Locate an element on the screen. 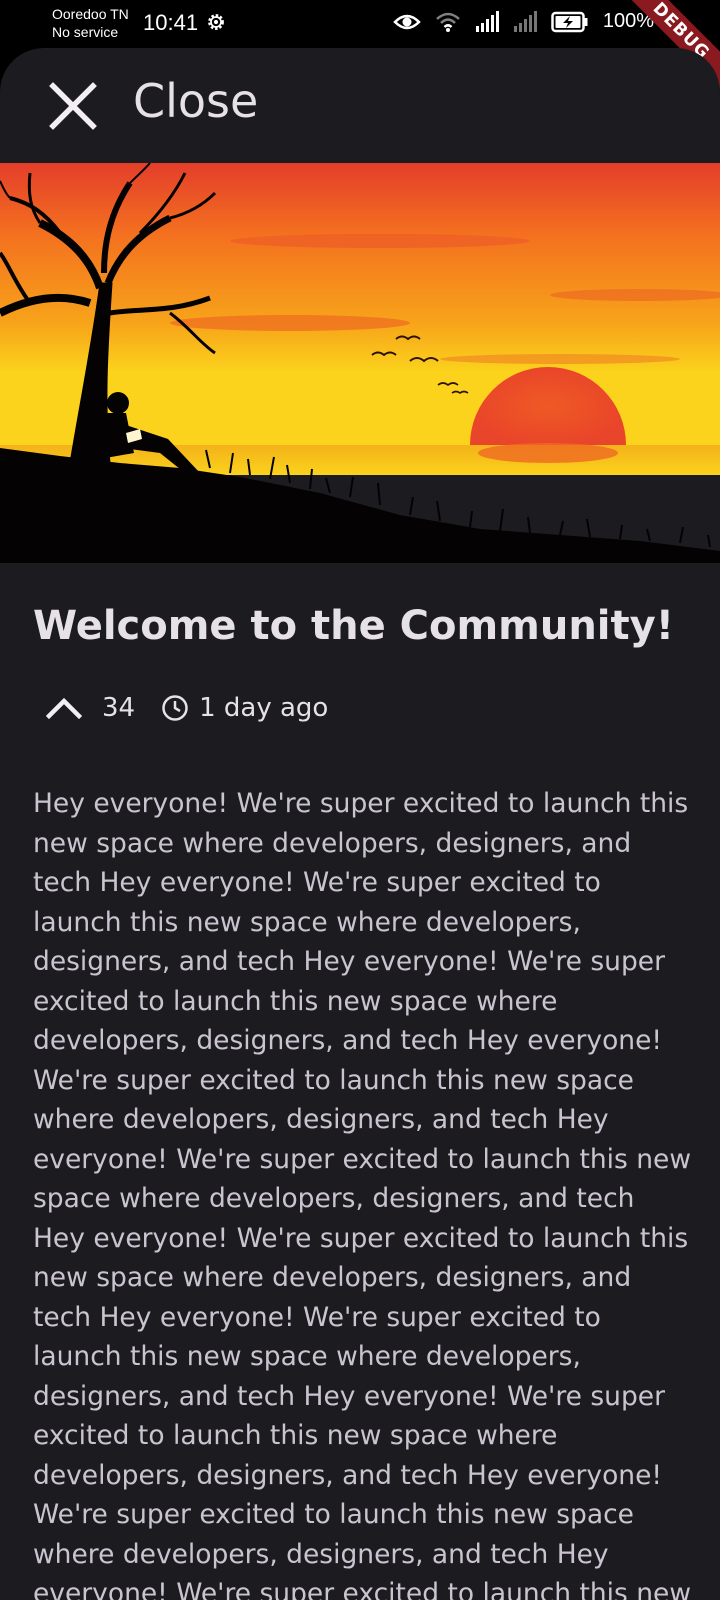  post-time-ago: 1 day ago is located at coordinates (264, 708).